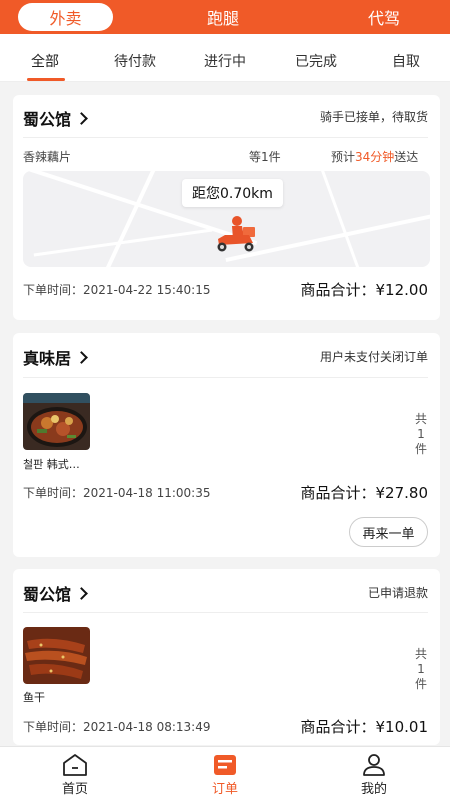 The width and height of the screenshot is (450, 800). What do you see at coordinates (46, 79) in the screenshot?
I see `active-tab-indicator` at bounding box center [46, 79].